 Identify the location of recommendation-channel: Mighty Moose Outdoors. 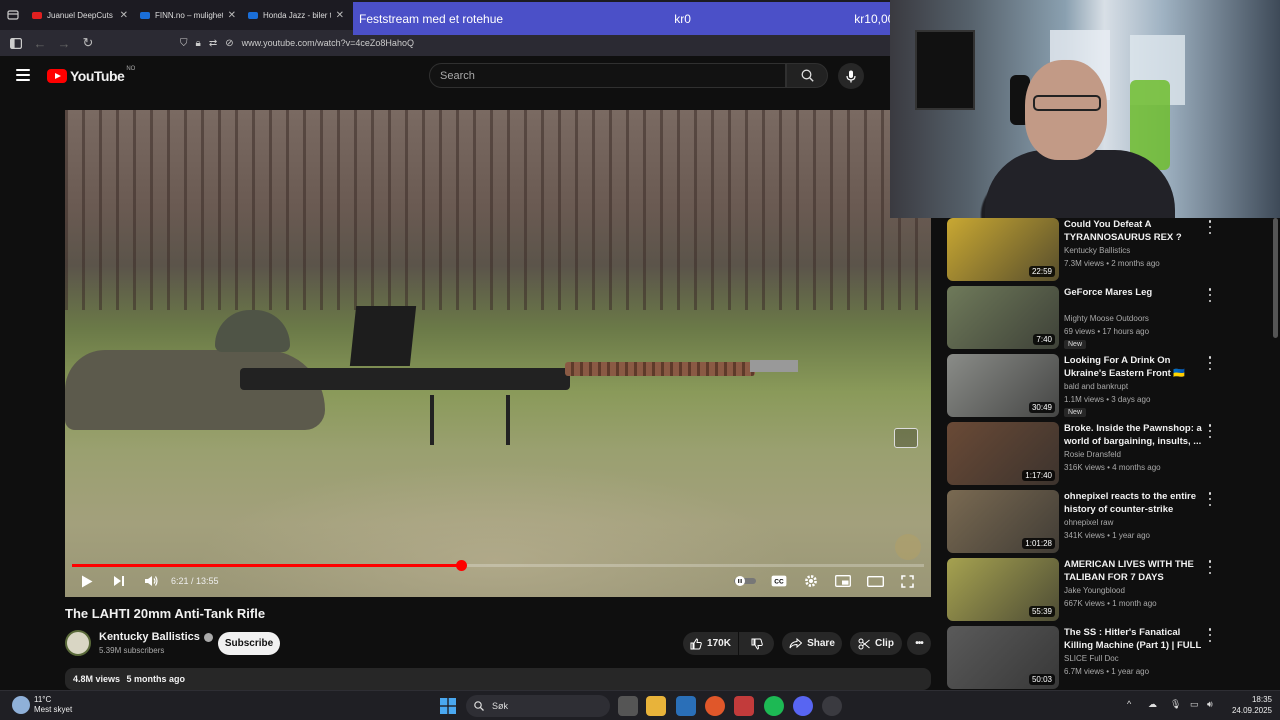
(1106, 318).